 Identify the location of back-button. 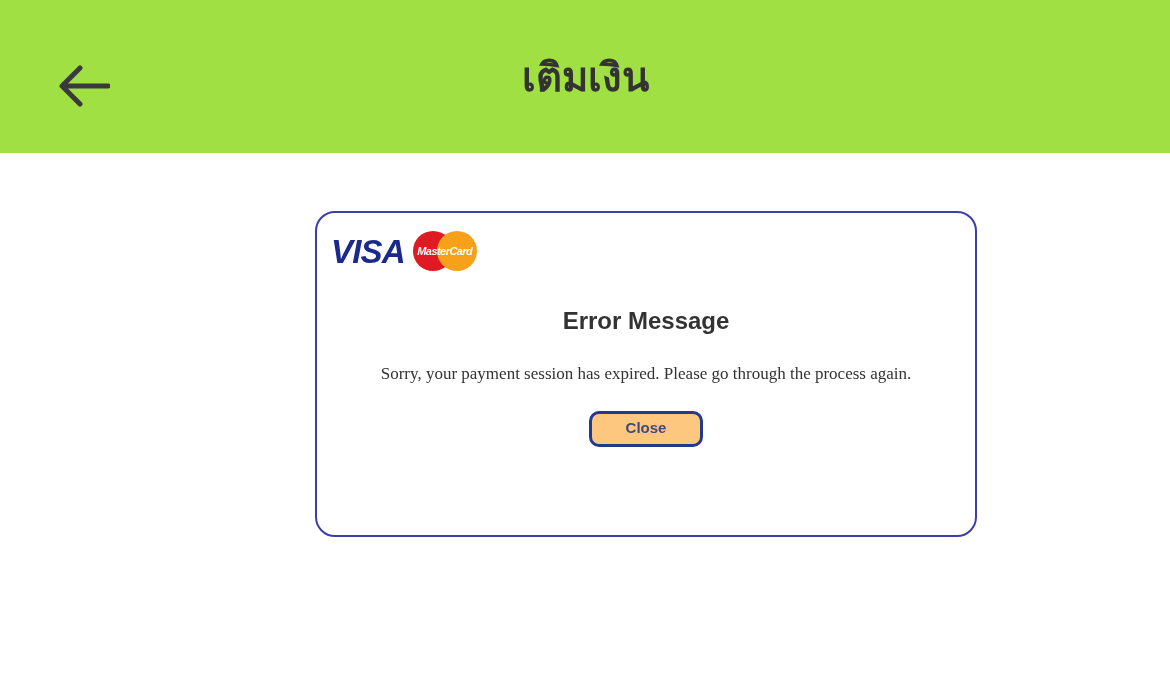
(84, 86).